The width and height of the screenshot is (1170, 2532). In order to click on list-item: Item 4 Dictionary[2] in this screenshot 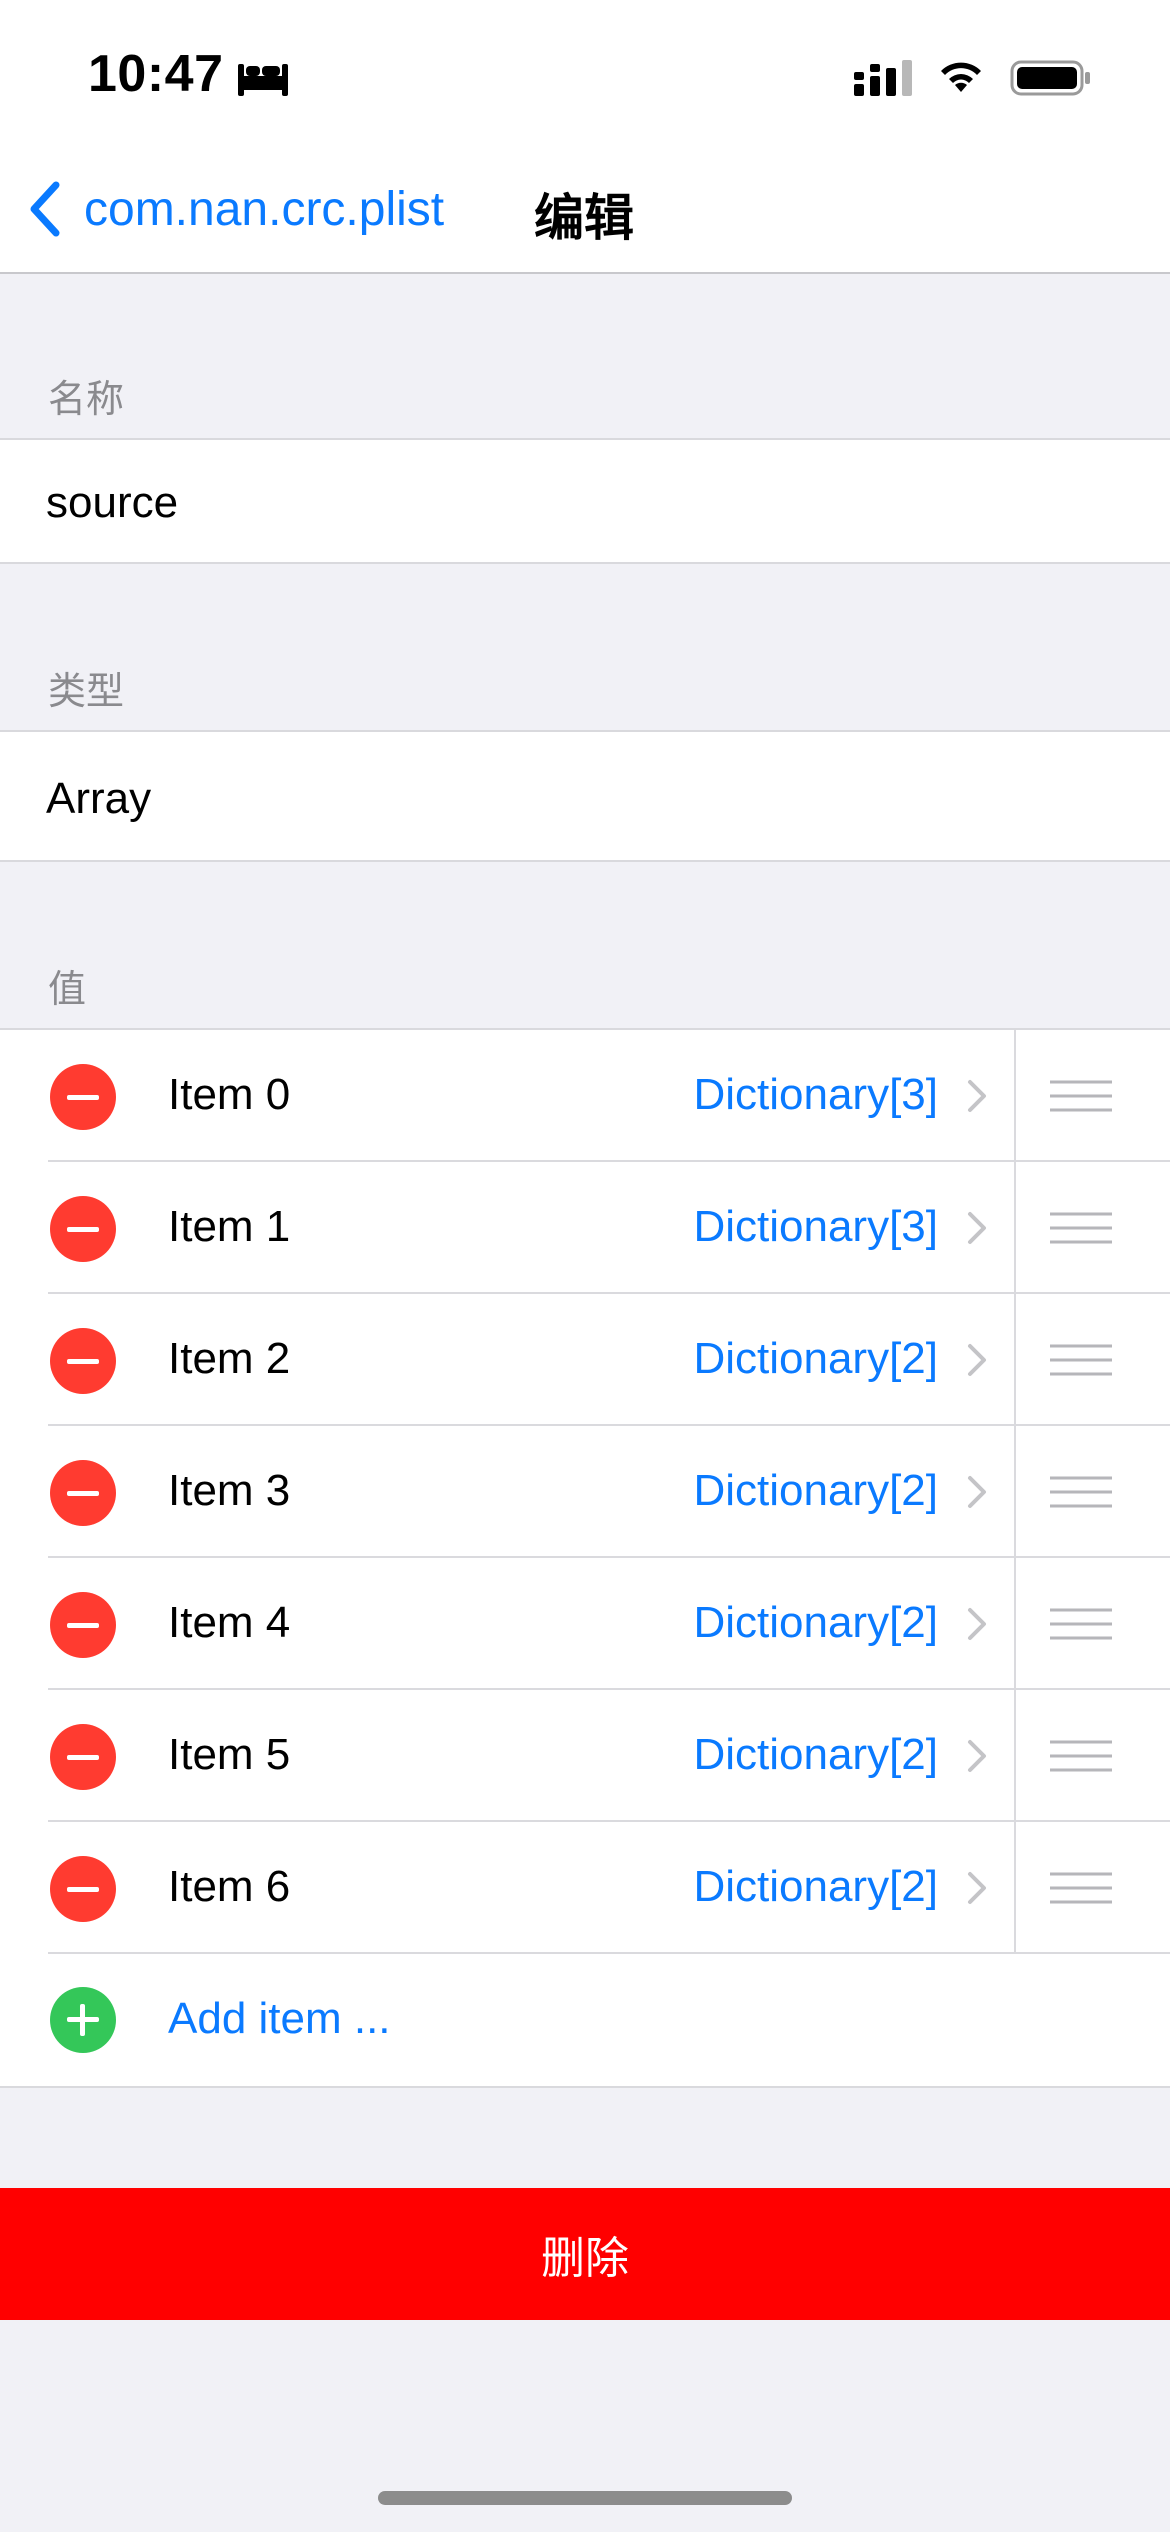, I will do `click(585, 1624)`.